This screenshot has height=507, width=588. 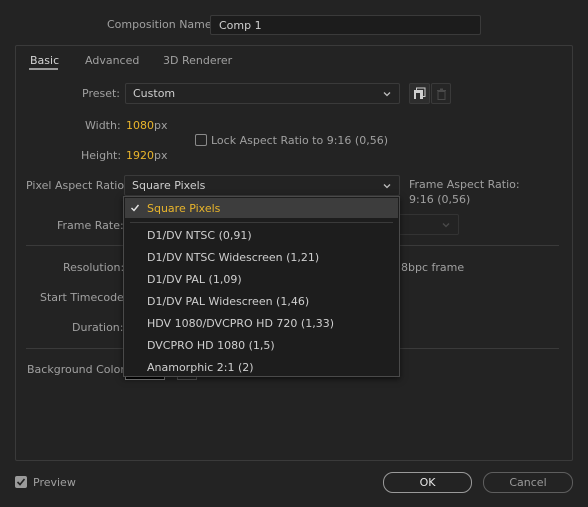 I want to click on tab-advanced: Advanced, so click(x=112, y=60).